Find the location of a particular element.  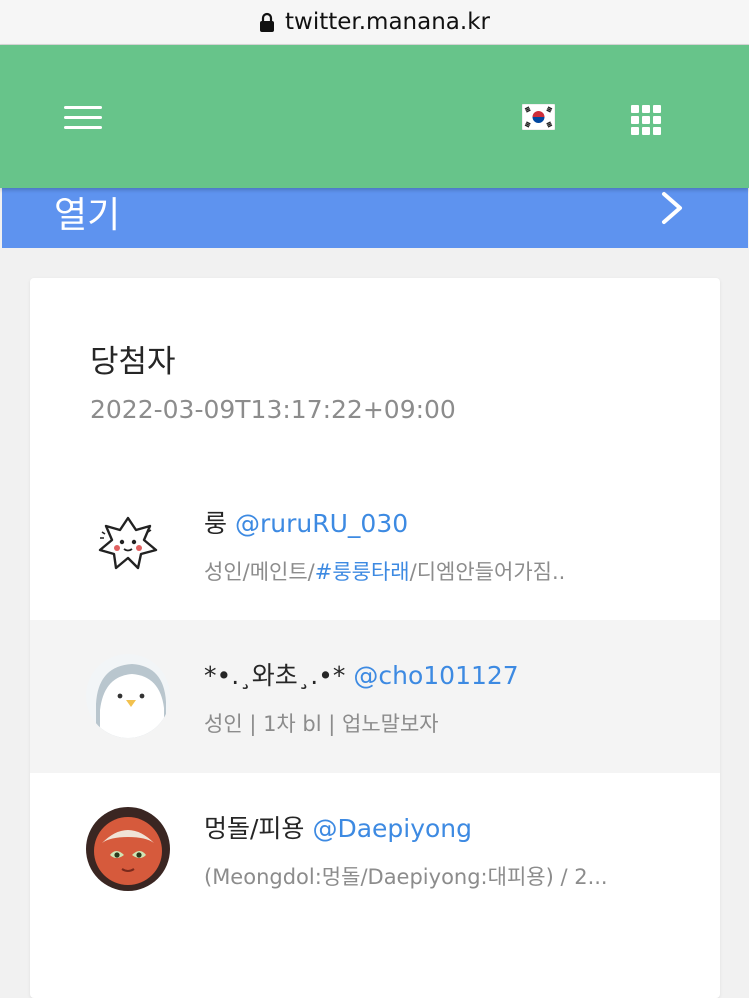

winner-bio-text: /디엠안들어가짐.. is located at coordinates (487, 572).